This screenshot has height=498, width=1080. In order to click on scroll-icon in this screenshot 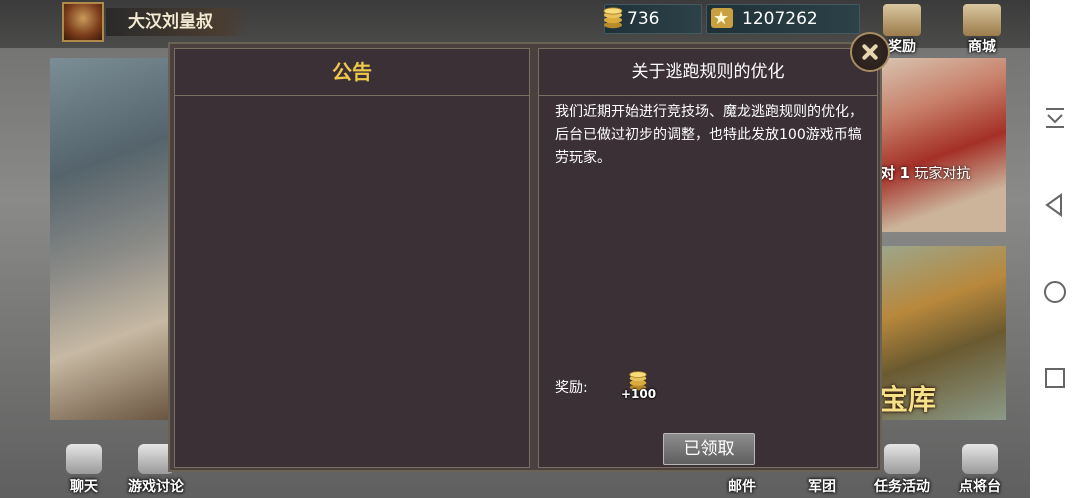, I will do `click(902, 459)`.